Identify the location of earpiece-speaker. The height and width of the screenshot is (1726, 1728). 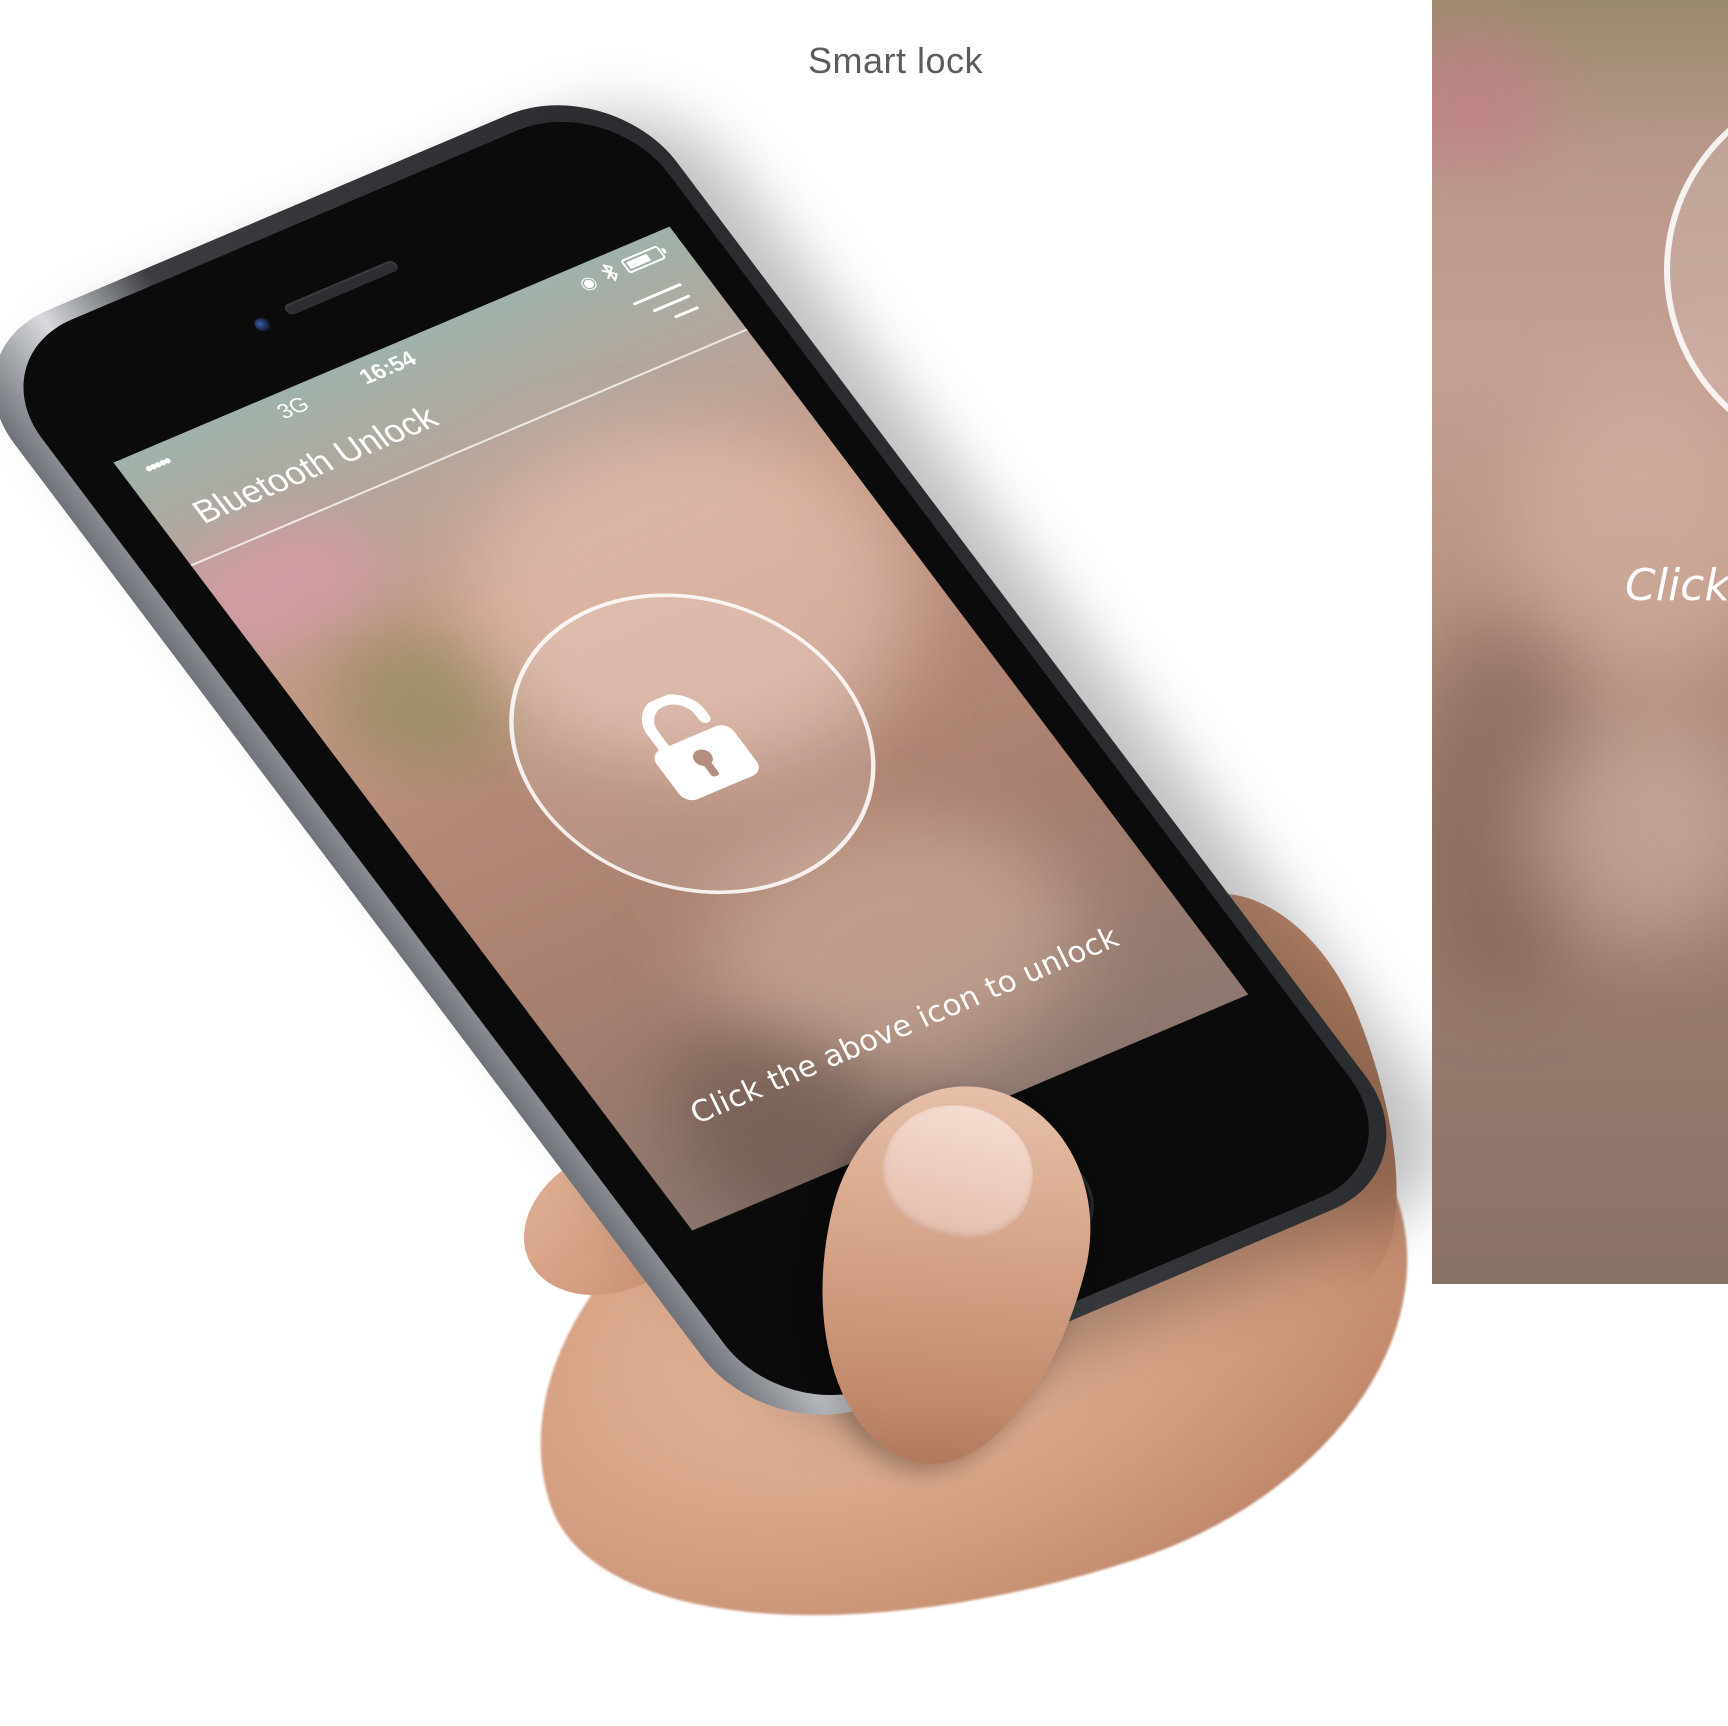
(341, 288).